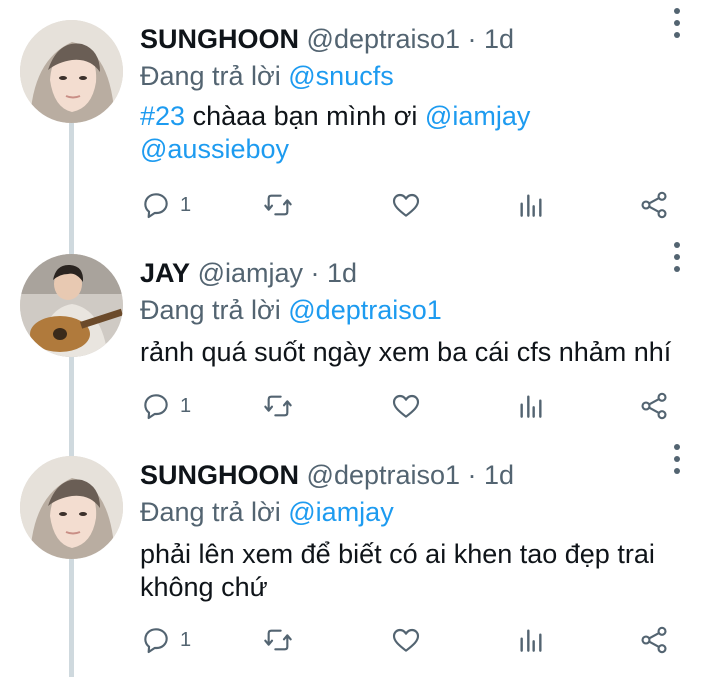 The image size is (720, 677). Describe the element at coordinates (365, 310) in the screenshot. I see `replying-to-mention: @deptraiso1` at that location.